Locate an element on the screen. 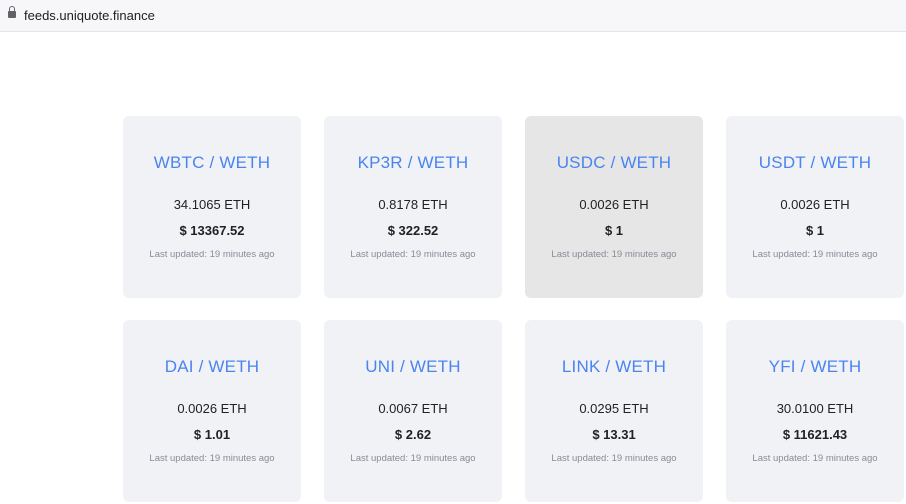  pair-title: USDT / WETH is located at coordinates (815, 162).